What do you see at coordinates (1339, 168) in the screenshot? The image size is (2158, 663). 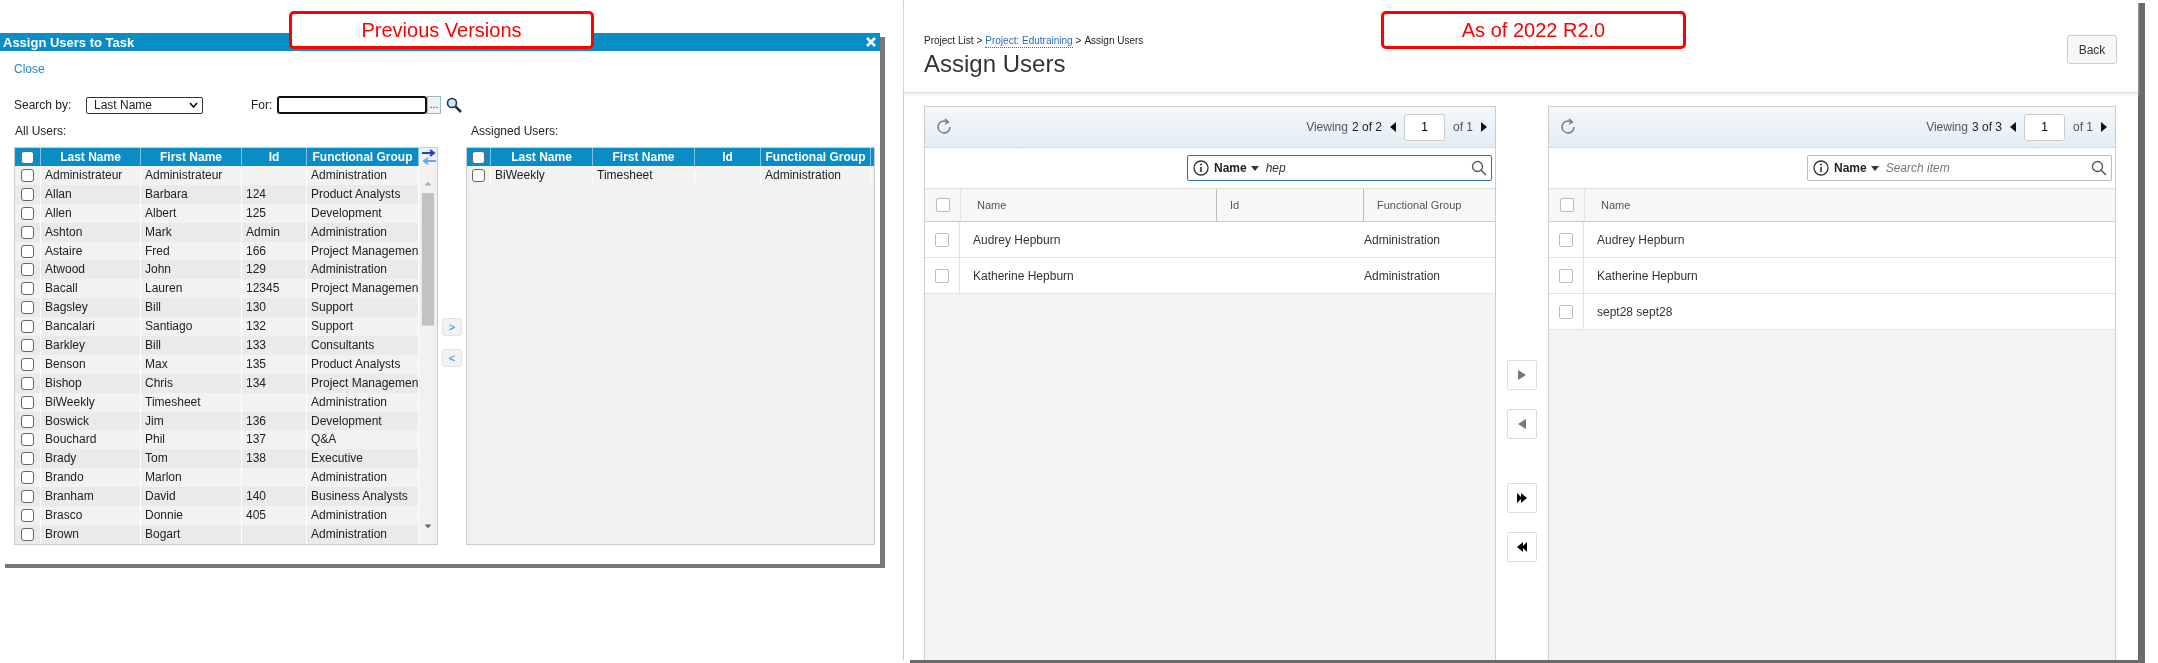 I see `search-field: Name hep` at bounding box center [1339, 168].